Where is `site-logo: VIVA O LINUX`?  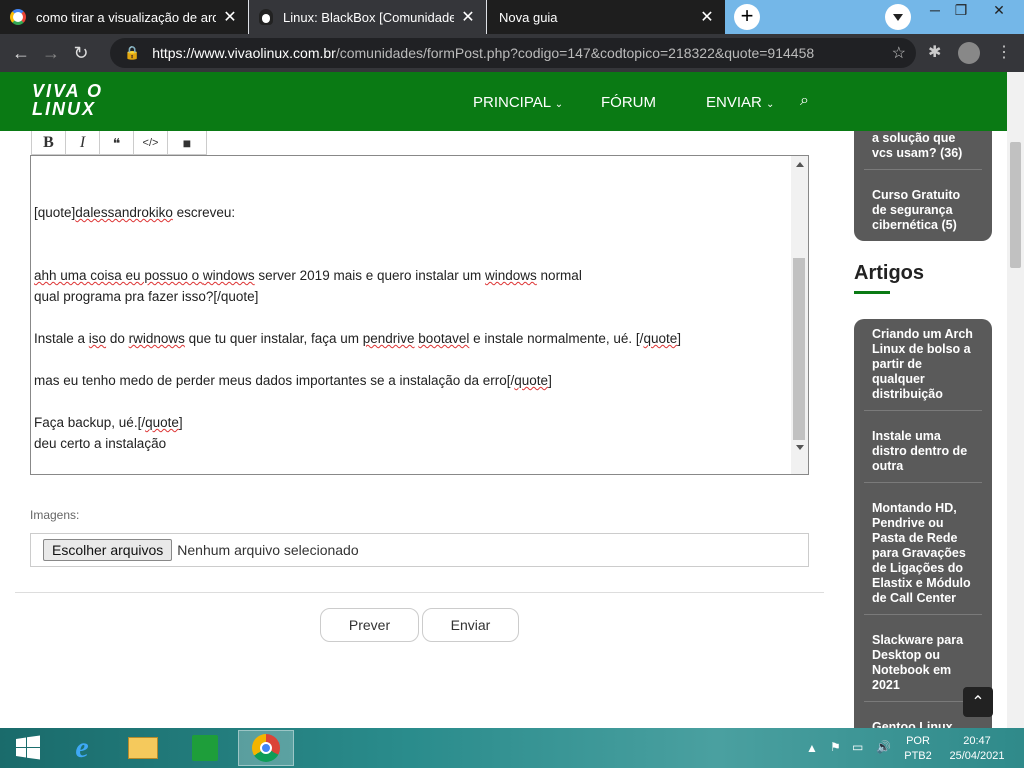 site-logo: VIVA O LINUX is located at coordinates (67, 100).